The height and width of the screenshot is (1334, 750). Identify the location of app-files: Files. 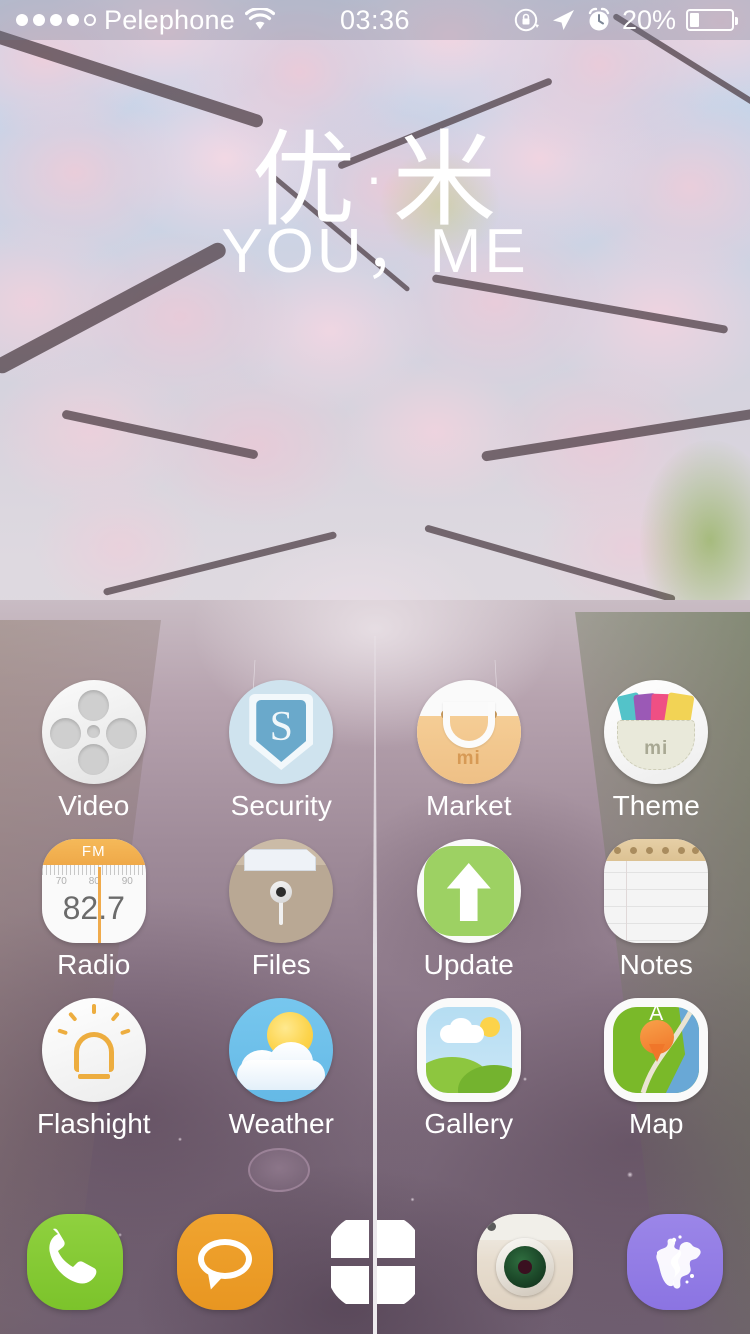
(282, 909).